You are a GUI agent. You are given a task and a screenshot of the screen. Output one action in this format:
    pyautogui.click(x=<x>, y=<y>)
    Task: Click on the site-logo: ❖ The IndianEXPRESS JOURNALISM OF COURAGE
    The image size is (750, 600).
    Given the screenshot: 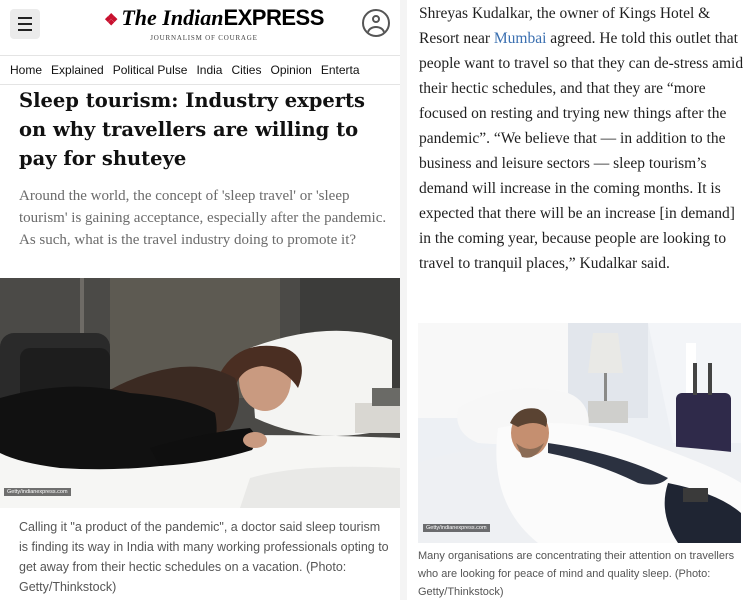 What is the action you would take?
    pyautogui.click(x=214, y=24)
    